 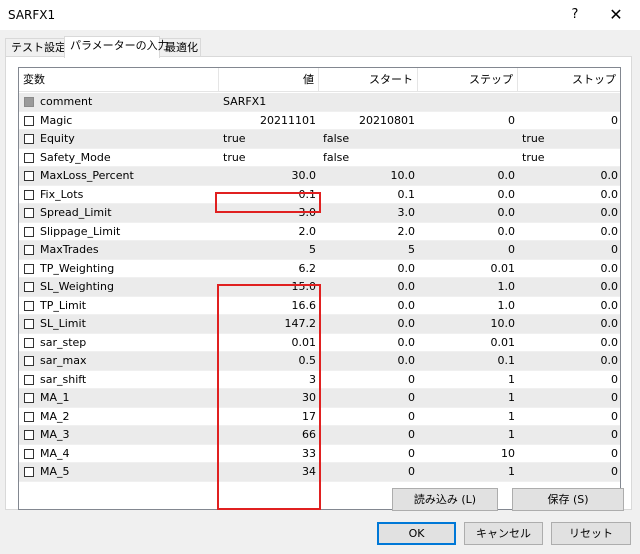 I want to click on param-start-cell: 3.0, so click(x=368, y=213).